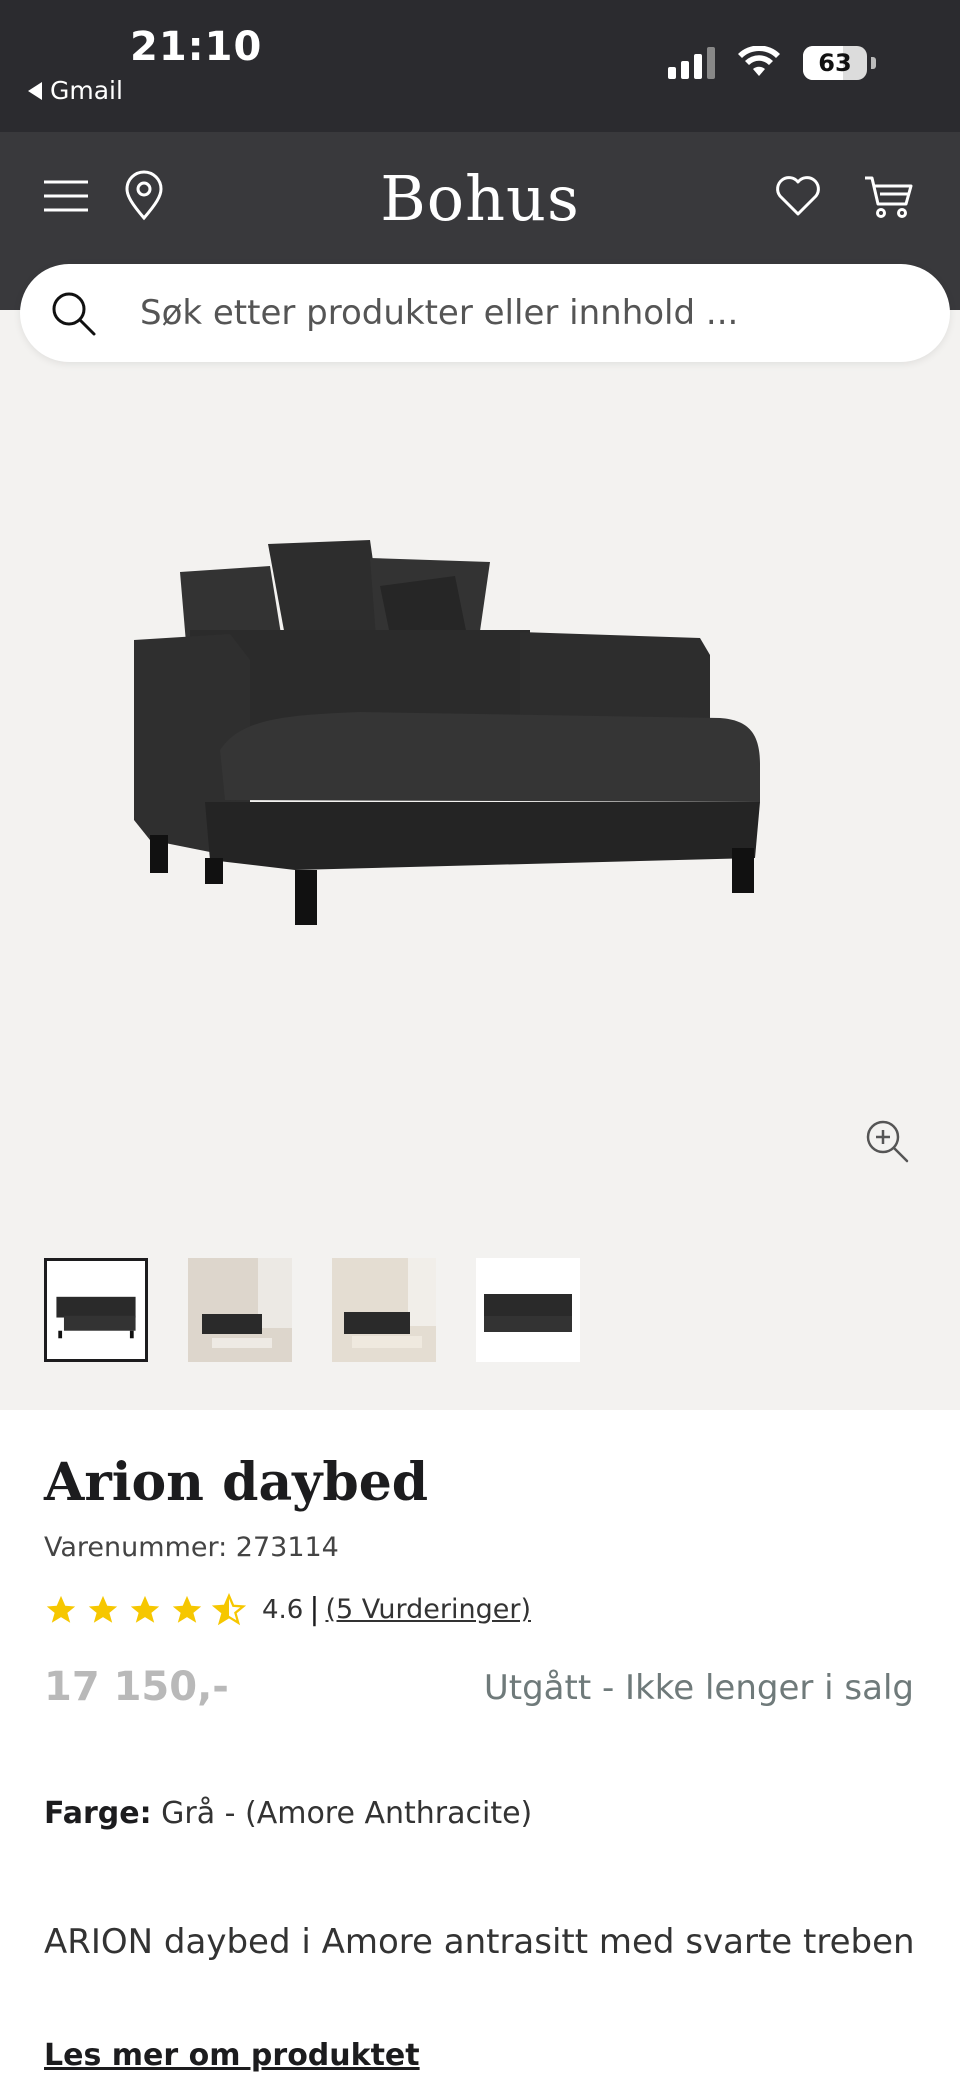 This screenshot has height=2081, width=960. I want to click on battery-level: 63, so click(835, 63).